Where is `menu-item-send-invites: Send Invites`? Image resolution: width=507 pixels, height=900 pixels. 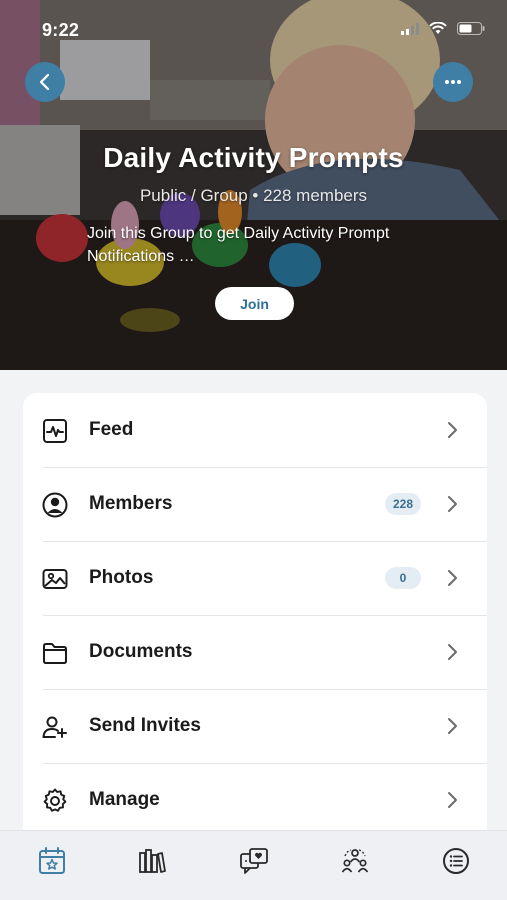 menu-item-send-invites: Send Invites is located at coordinates (255, 726).